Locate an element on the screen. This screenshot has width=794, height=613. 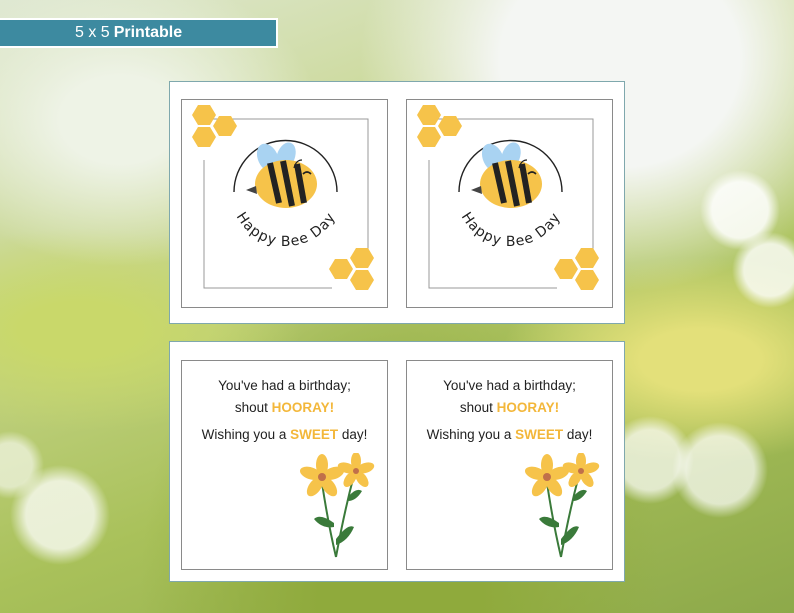
banner-label: Printable is located at coordinates (148, 32).